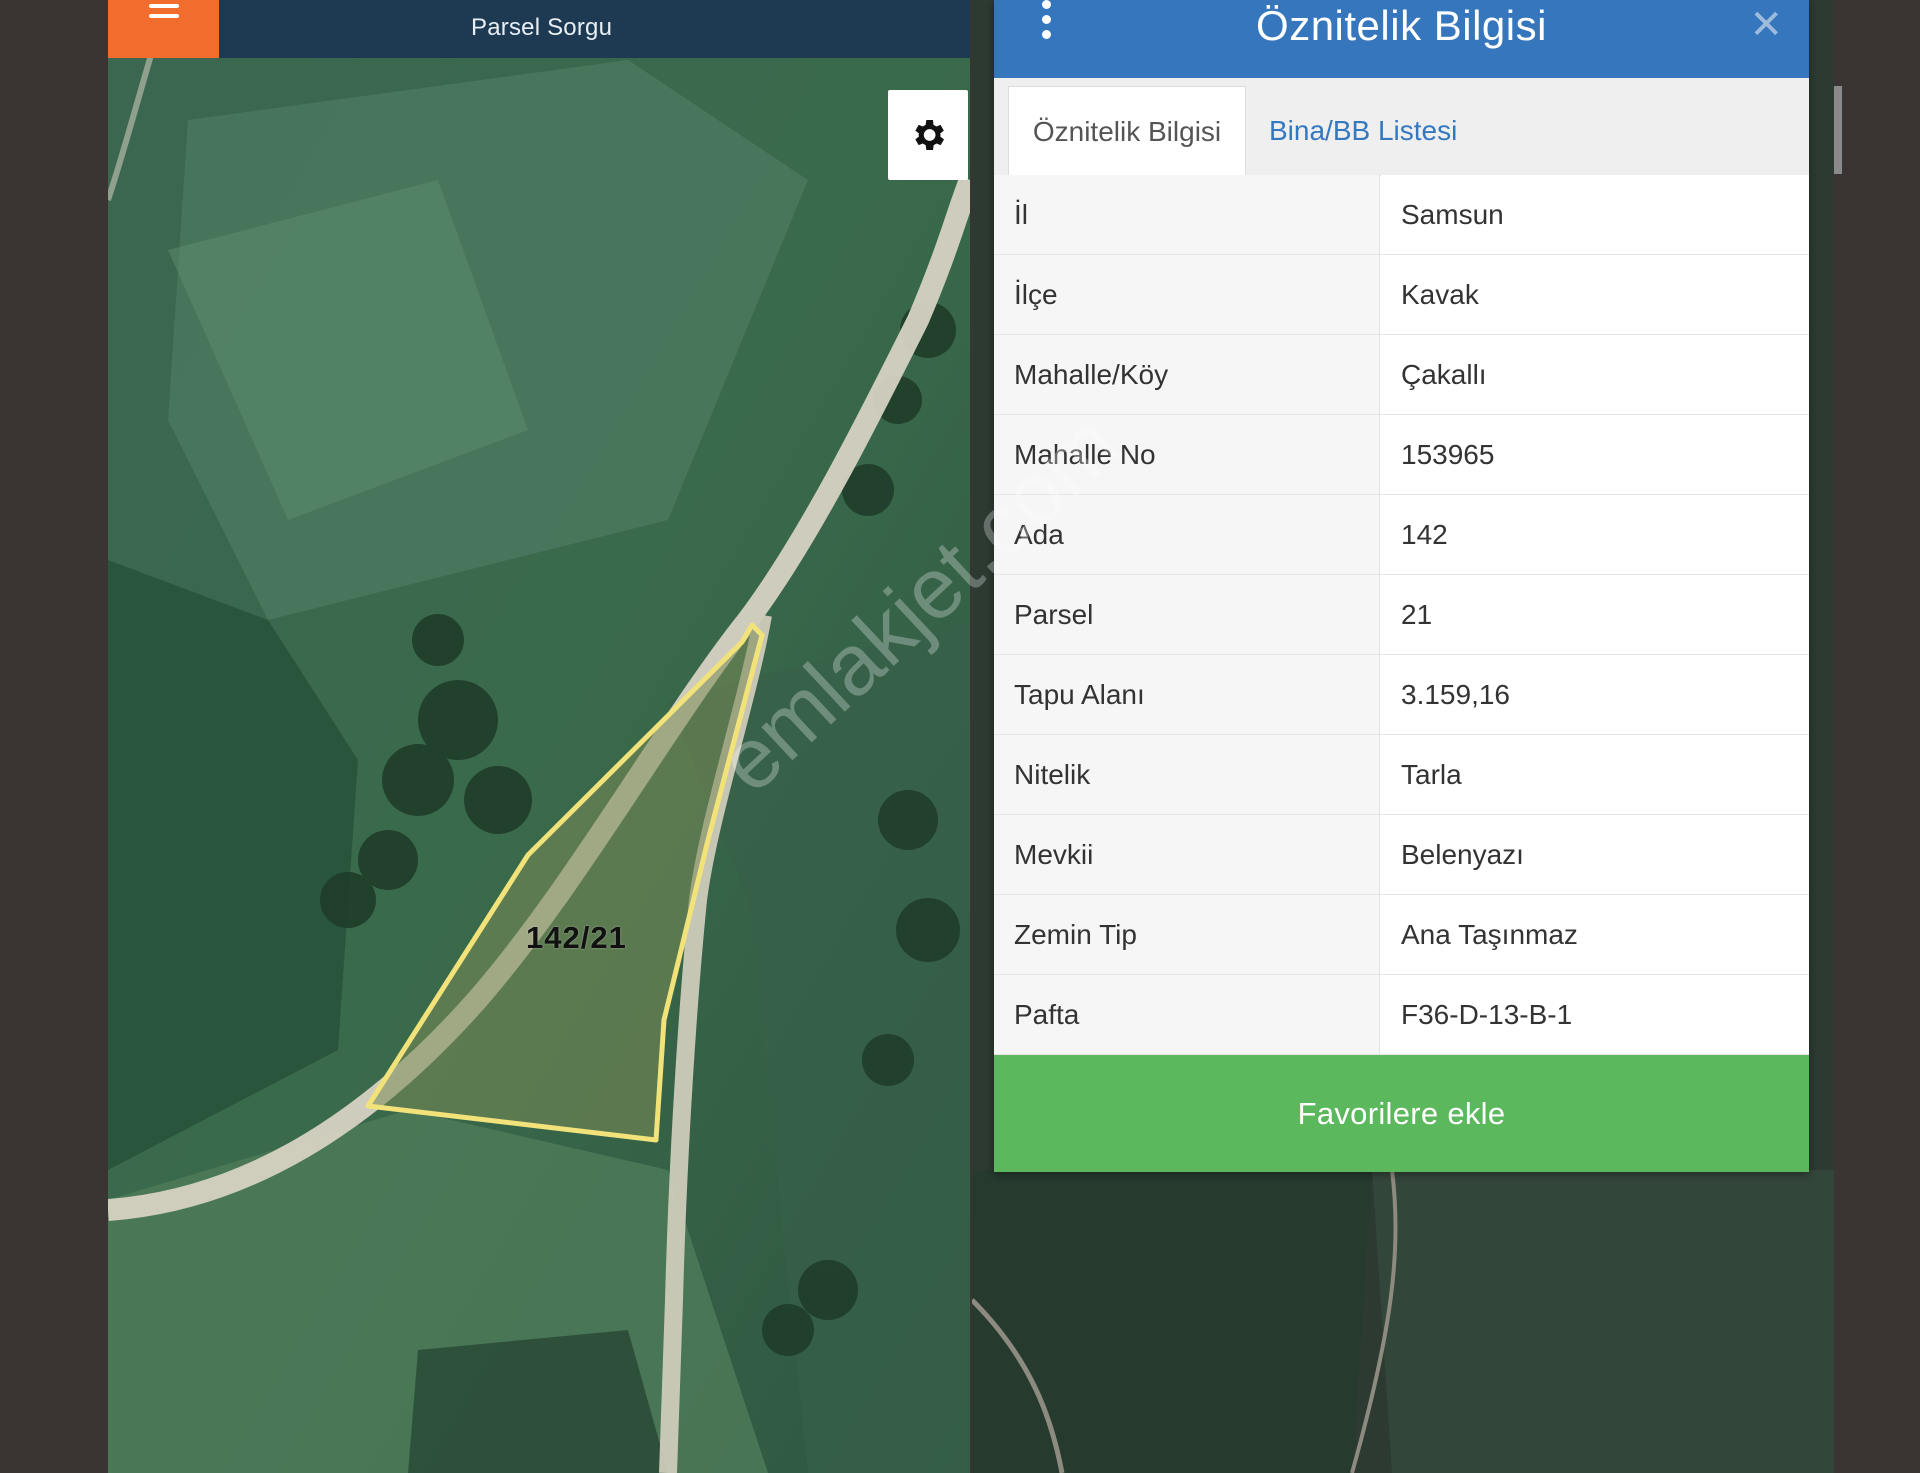  Describe the element at coordinates (1187, 374) in the screenshot. I see `row-key: Mahalle/Köy` at that location.